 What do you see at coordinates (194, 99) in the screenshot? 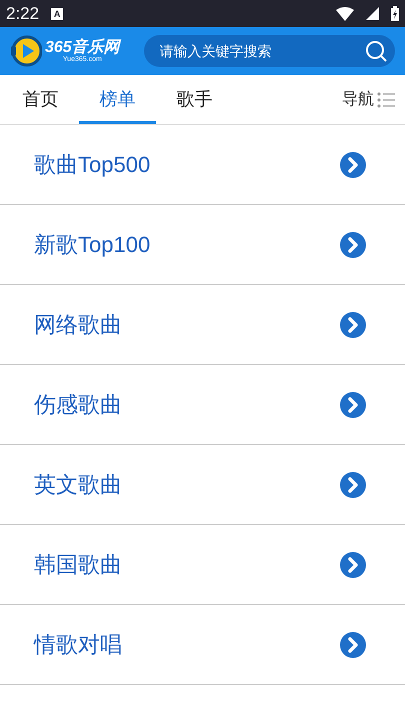
I see `tab: 歌手` at bounding box center [194, 99].